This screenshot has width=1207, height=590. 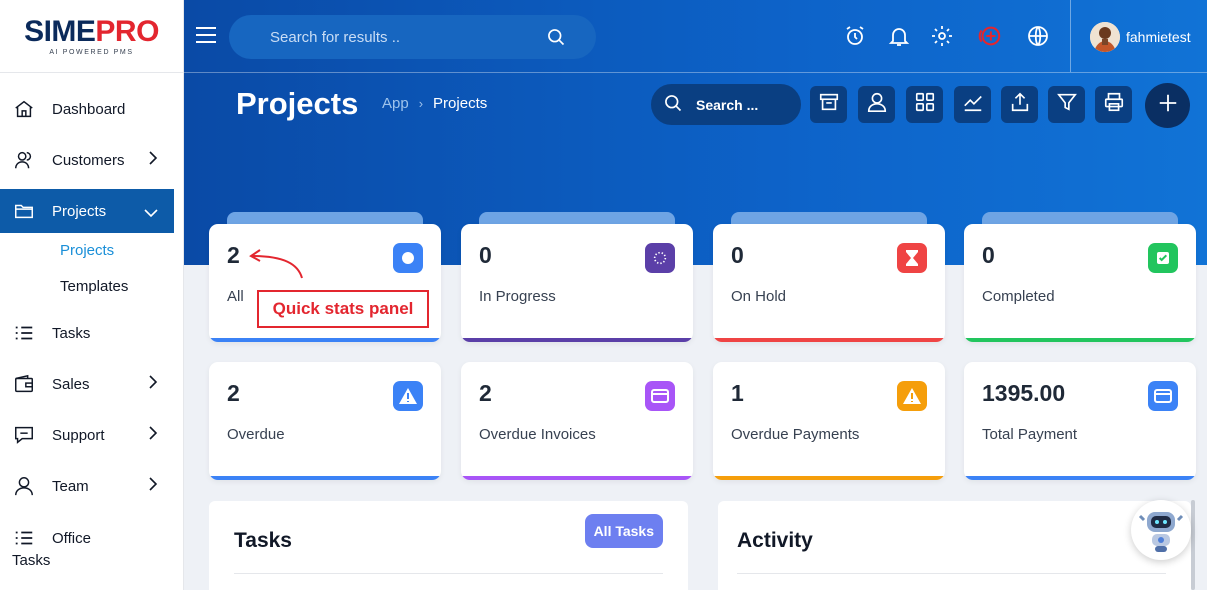 What do you see at coordinates (24, 435) in the screenshot?
I see `chat-icon` at bounding box center [24, 435].